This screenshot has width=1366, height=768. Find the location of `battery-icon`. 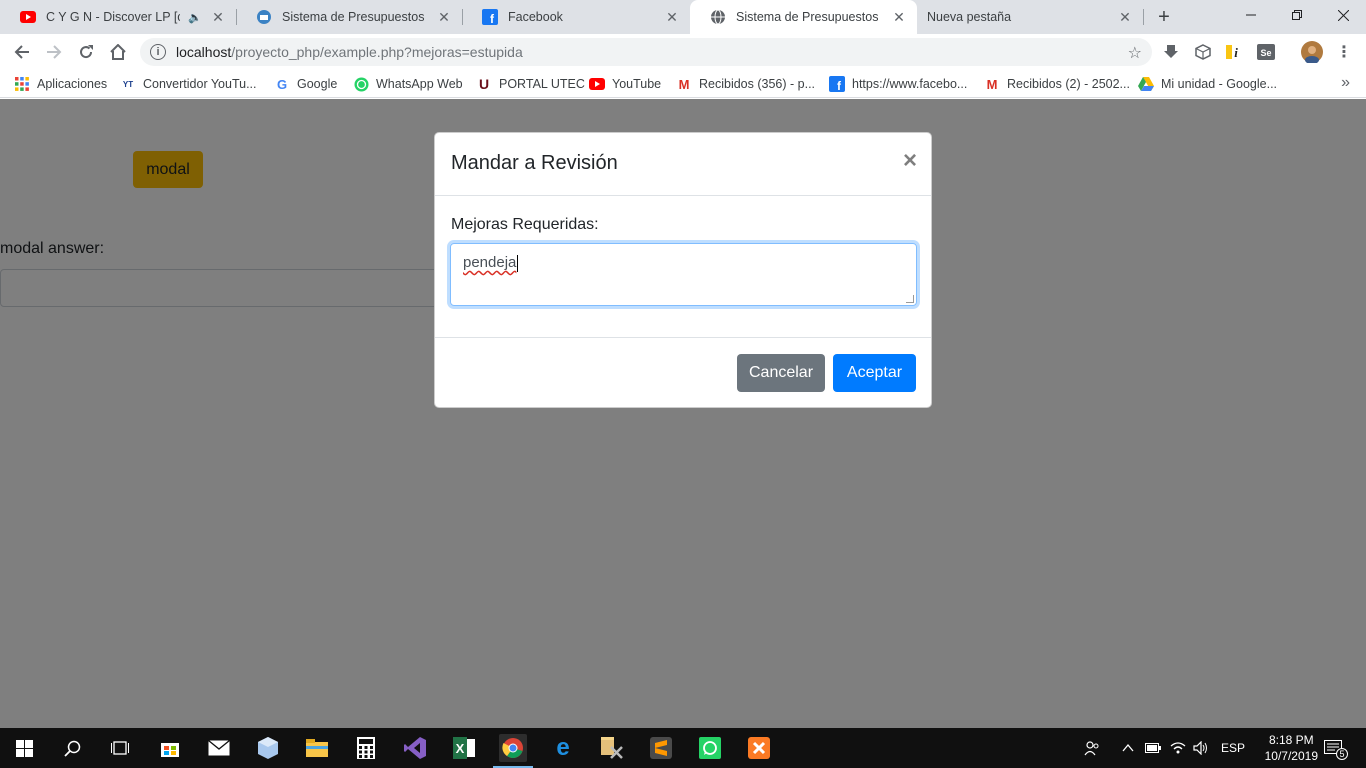

battery-icon is located at coordinates (1153, 748).